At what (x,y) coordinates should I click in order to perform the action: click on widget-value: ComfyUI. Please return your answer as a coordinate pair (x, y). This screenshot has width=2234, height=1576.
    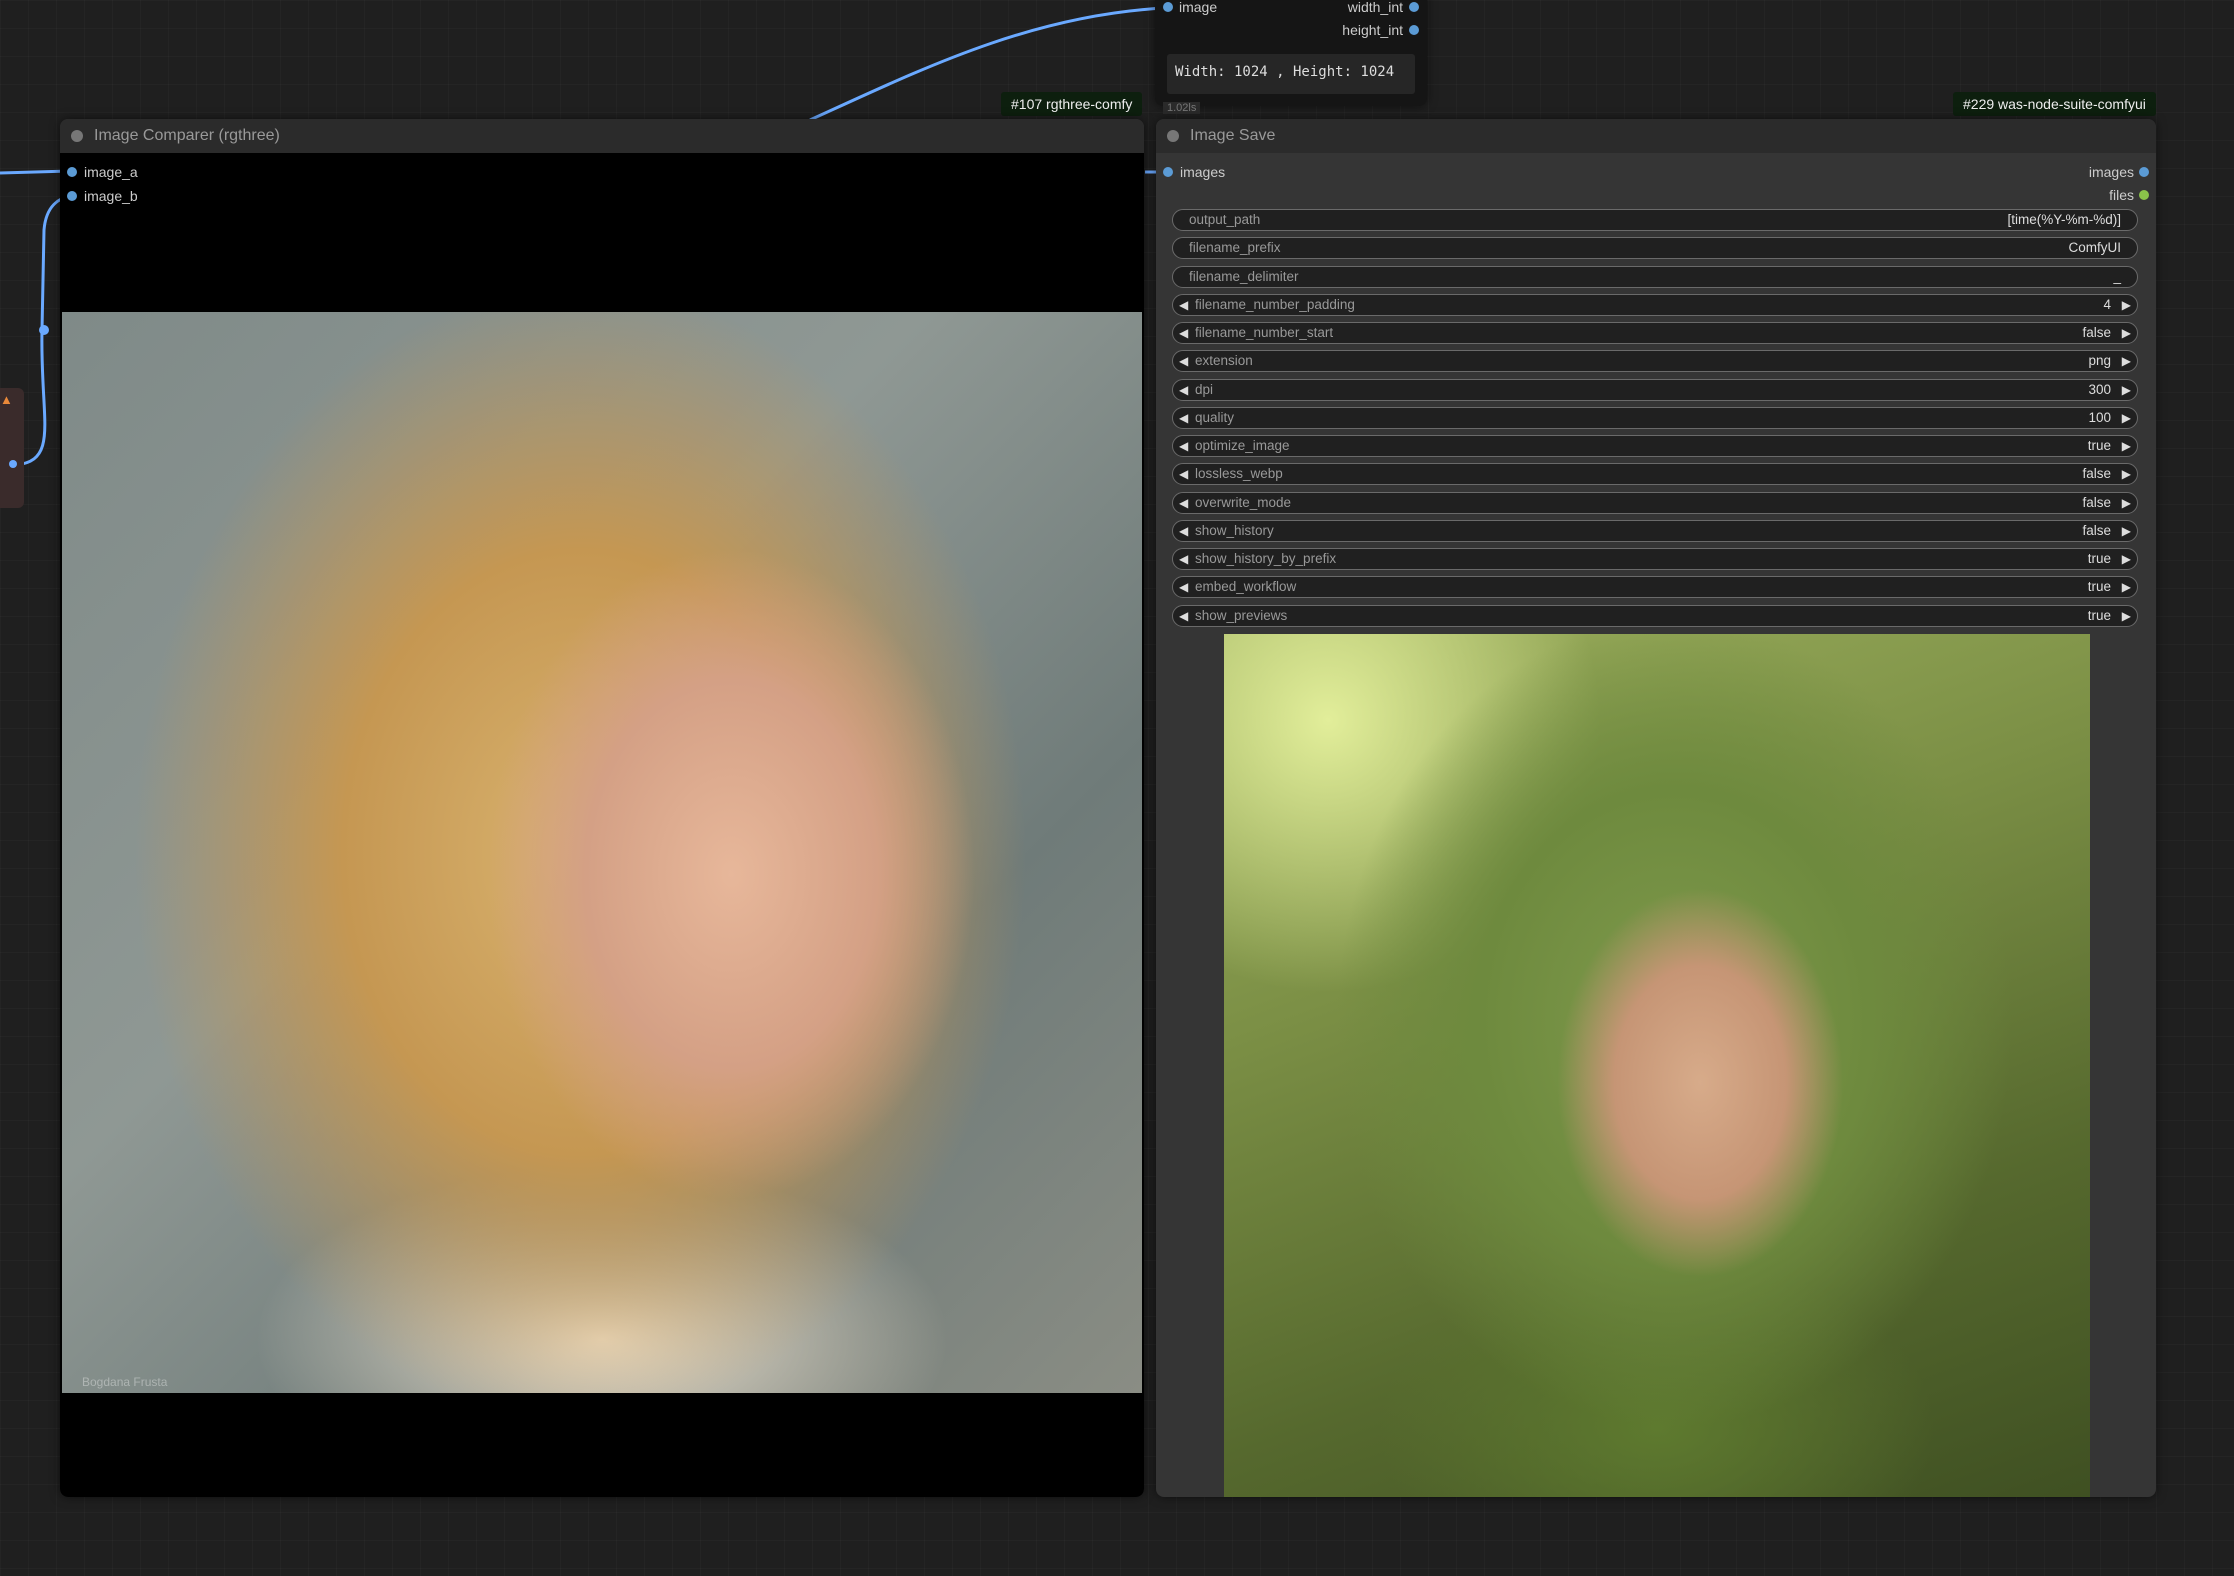
    Looking at the image, I should click on (2094, 248).